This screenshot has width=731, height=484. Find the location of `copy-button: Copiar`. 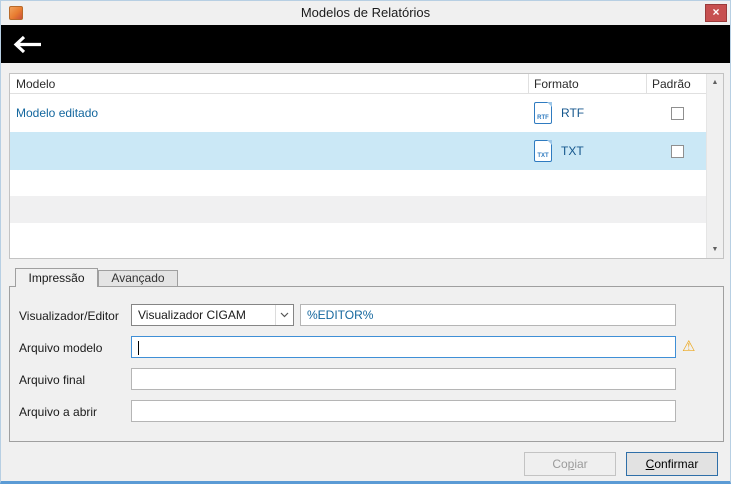

copy-button: Copiar is located at coordinates (570, 464).